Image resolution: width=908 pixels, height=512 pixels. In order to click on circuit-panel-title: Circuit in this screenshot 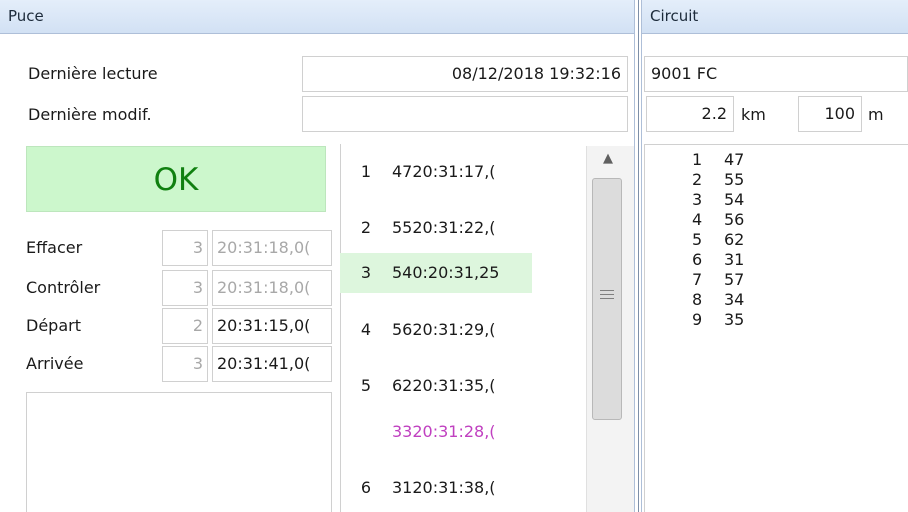, I will do `click(775, 17)`.